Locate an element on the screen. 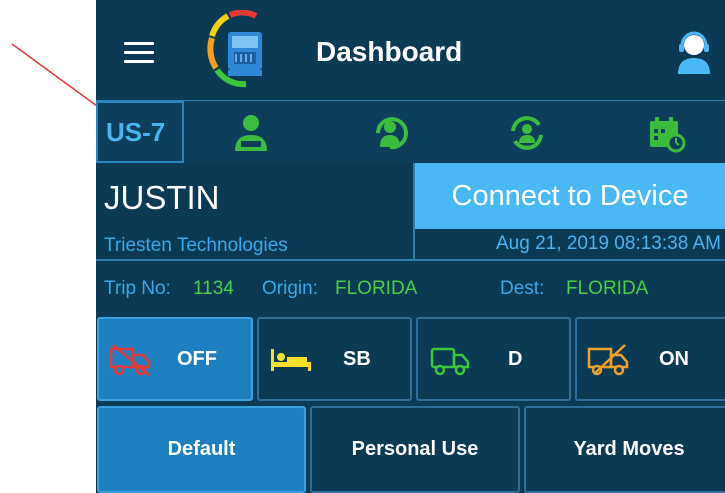 The height and width of the screenshot is (493, 725). origin-label: Origin: is located at coordinates (290, 288).